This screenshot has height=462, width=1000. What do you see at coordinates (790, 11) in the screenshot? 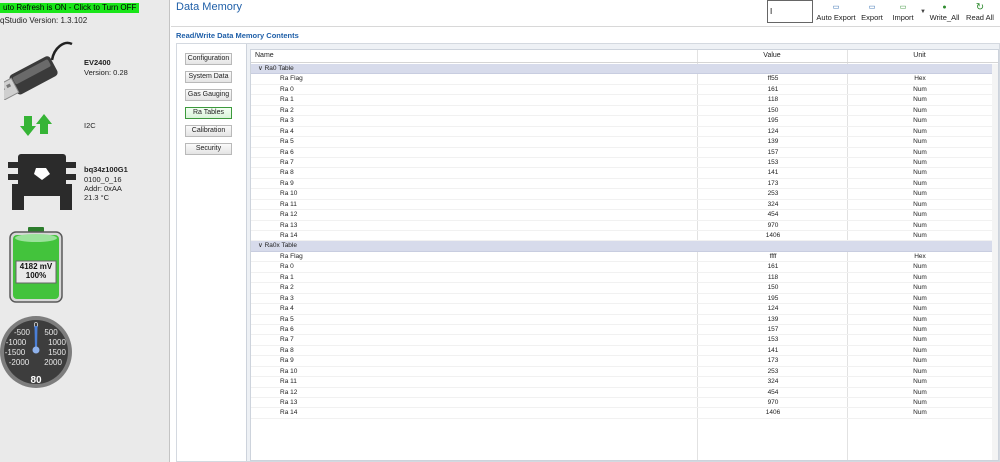
I see `search-input` at bounding box center [790, 11].